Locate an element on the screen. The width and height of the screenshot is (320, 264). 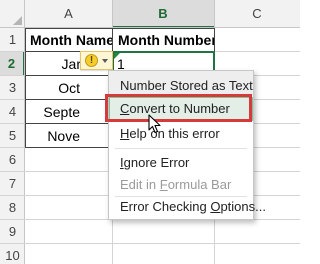
column-header-c: C is located at coordinates (257, 14).